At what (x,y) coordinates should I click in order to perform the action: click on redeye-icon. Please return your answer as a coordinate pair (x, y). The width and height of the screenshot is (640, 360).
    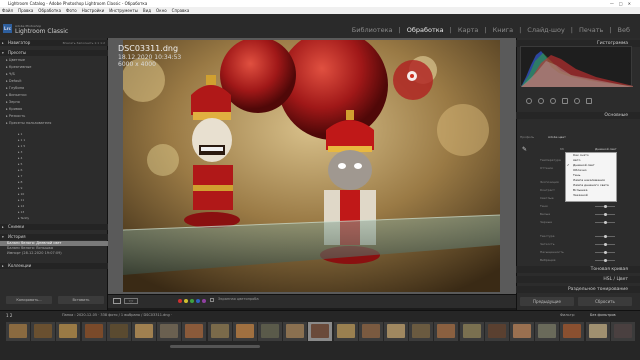
    Looking at the image, I should click on (553, 101).